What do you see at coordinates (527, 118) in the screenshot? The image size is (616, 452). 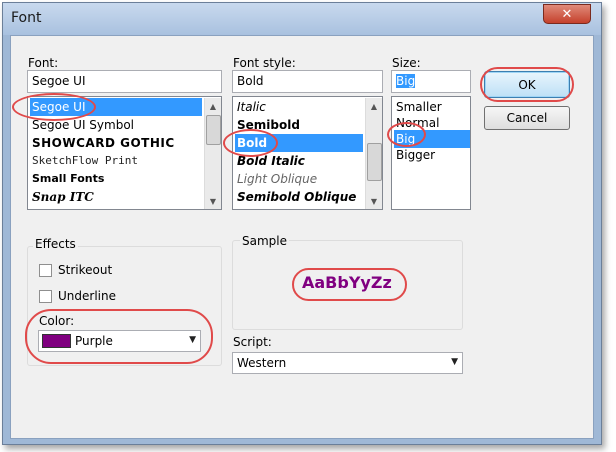 I see `cancel-button: Cancel` at bounding box center [527, 118].